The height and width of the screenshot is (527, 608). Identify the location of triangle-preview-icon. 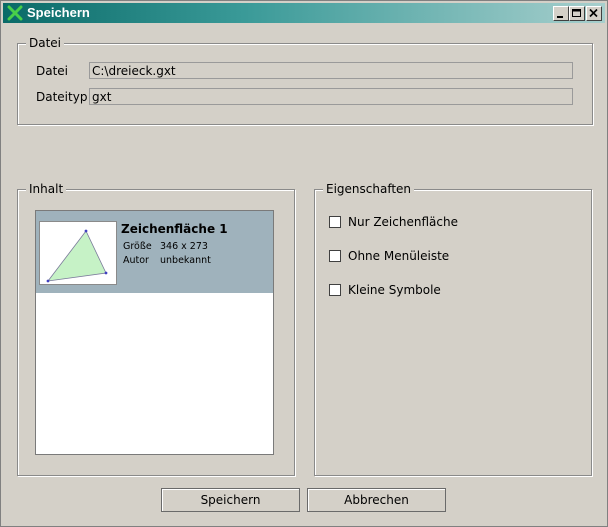
(74, 258).